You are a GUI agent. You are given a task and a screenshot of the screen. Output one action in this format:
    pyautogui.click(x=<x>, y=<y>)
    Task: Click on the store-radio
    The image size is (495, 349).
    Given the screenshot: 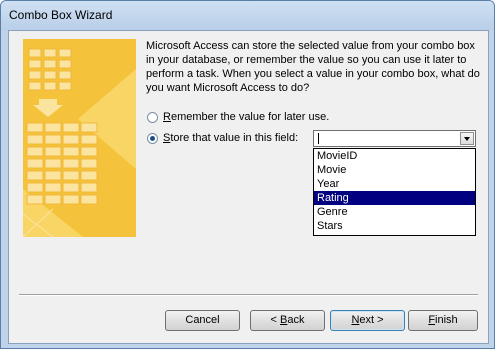 What is the action you would take?
    pyautogui.click(x=152, y=138)
    